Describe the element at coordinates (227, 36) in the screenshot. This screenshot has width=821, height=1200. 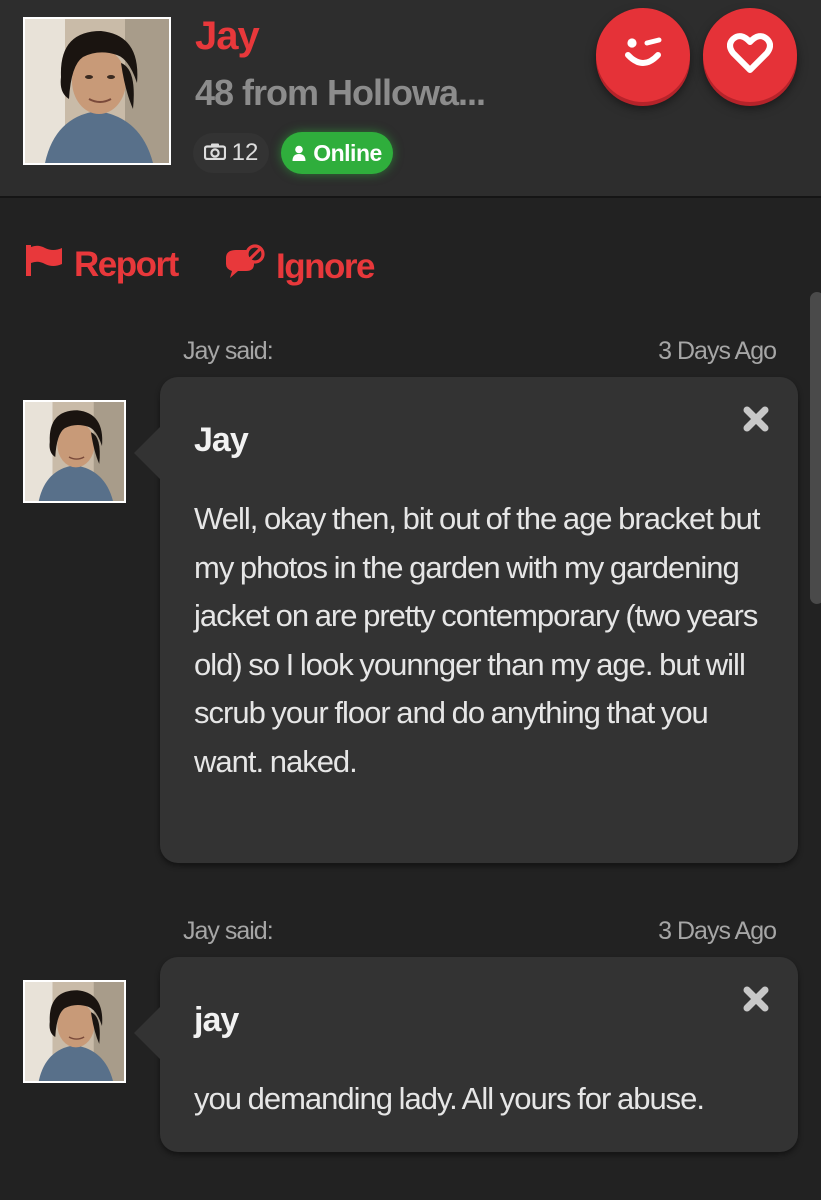
I see `profile-name: Jay` at that location.